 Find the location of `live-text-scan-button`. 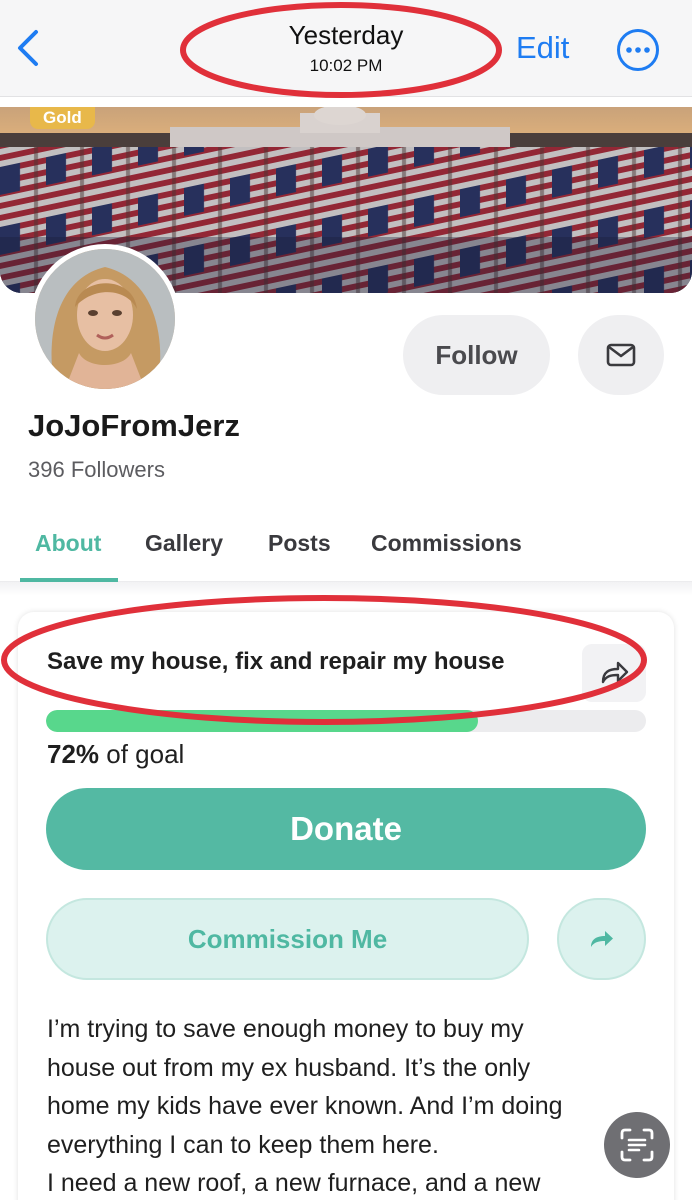

live-text-scan-button is located at coordinates (637, 1145).